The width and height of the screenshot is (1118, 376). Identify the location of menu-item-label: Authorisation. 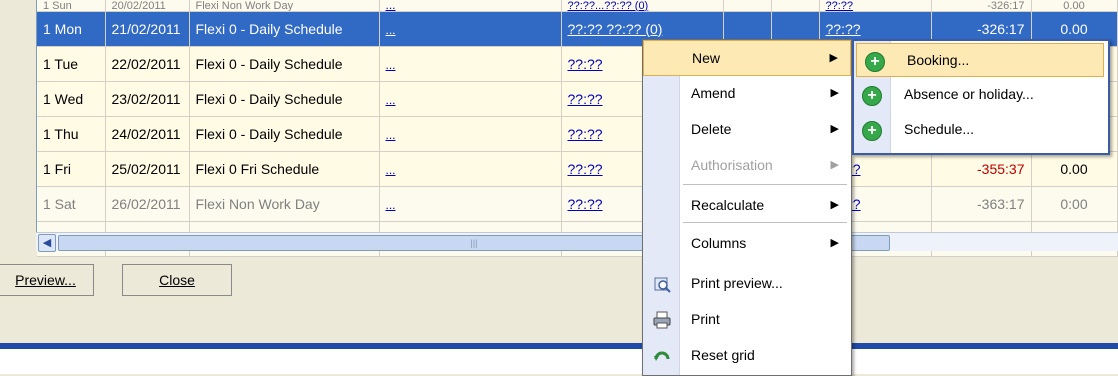
(732, 165).